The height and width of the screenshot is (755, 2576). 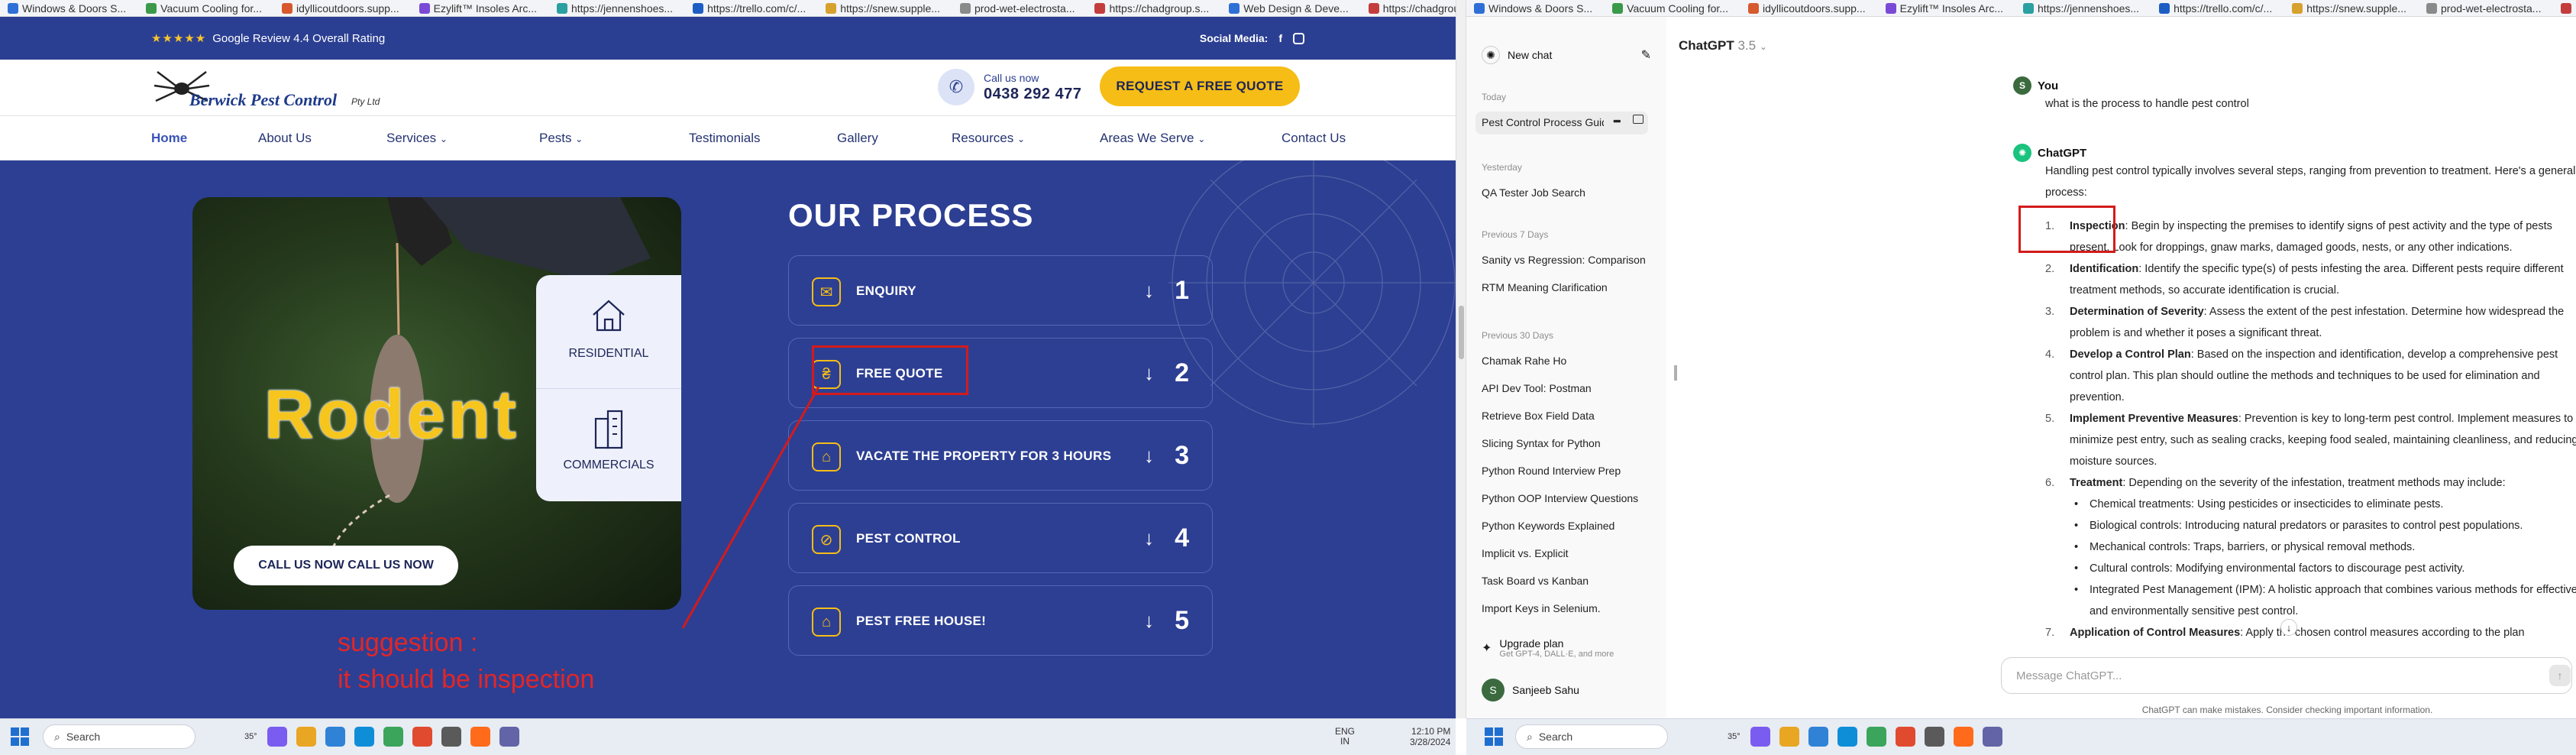 What do you see at coordinates (205, 138) in the screenshot?
I see `nav-home: Home` at bounding box center [205, 138].